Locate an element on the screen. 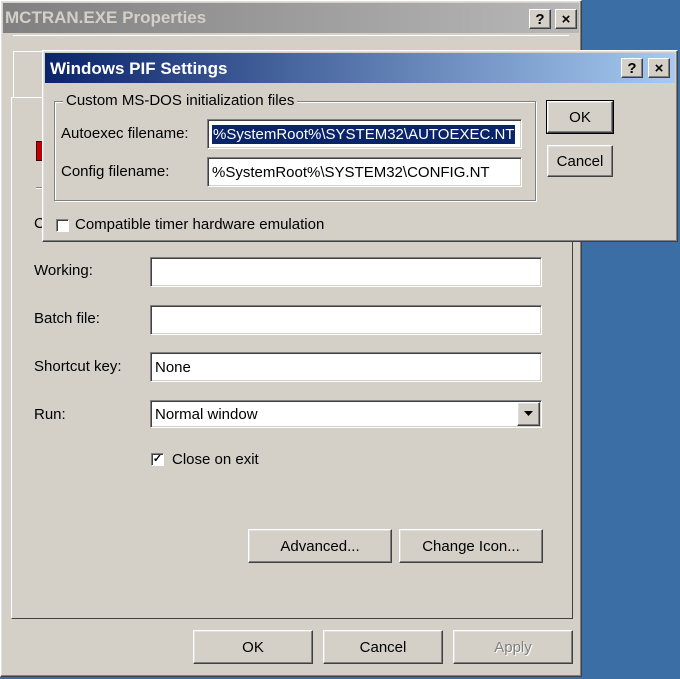  chevron-down-icon is located at coordinates (528, 413).